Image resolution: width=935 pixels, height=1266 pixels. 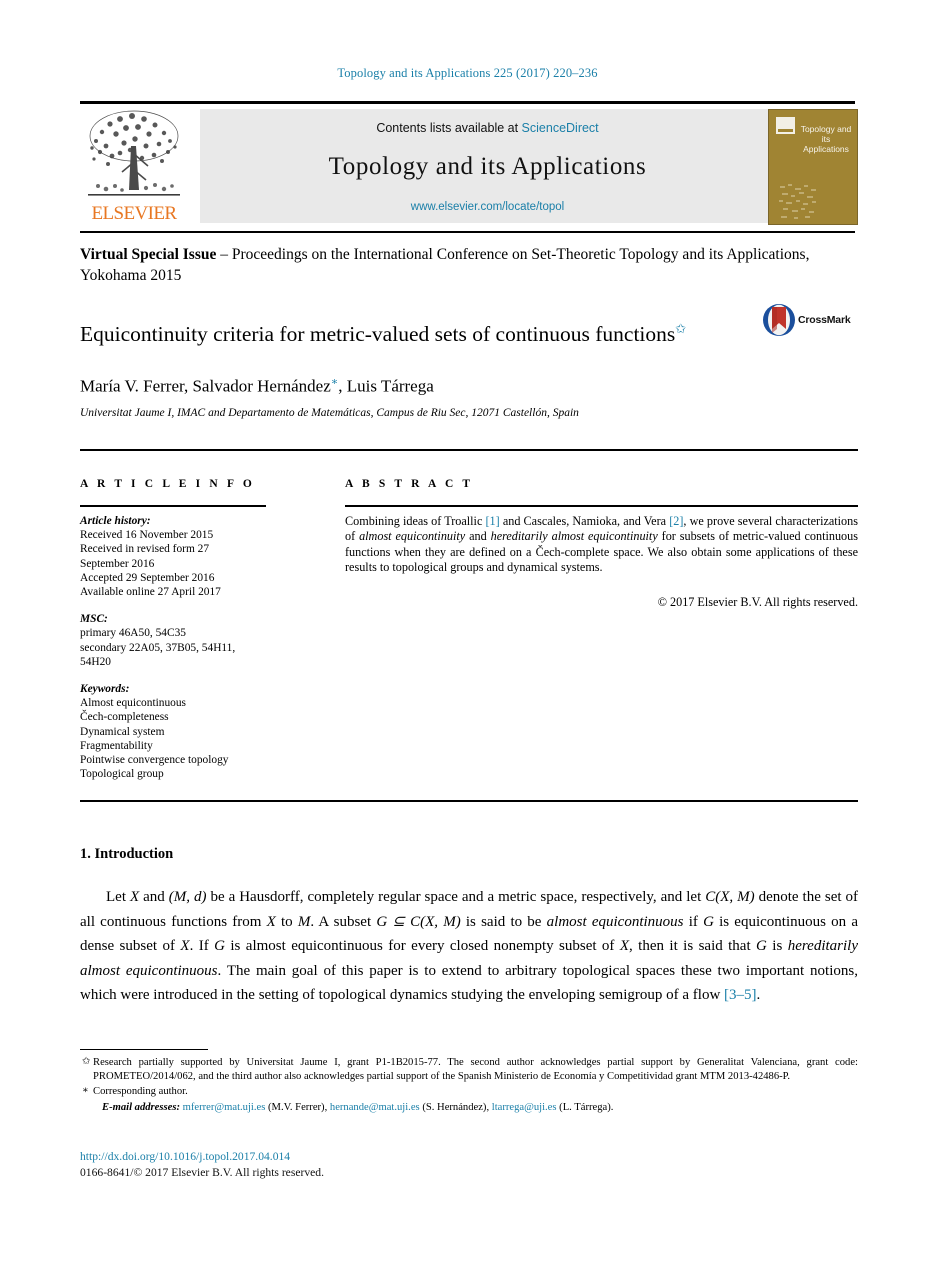 I want to click on section-heading-introduction: 1. Introduction, so click(x=127, y=854).